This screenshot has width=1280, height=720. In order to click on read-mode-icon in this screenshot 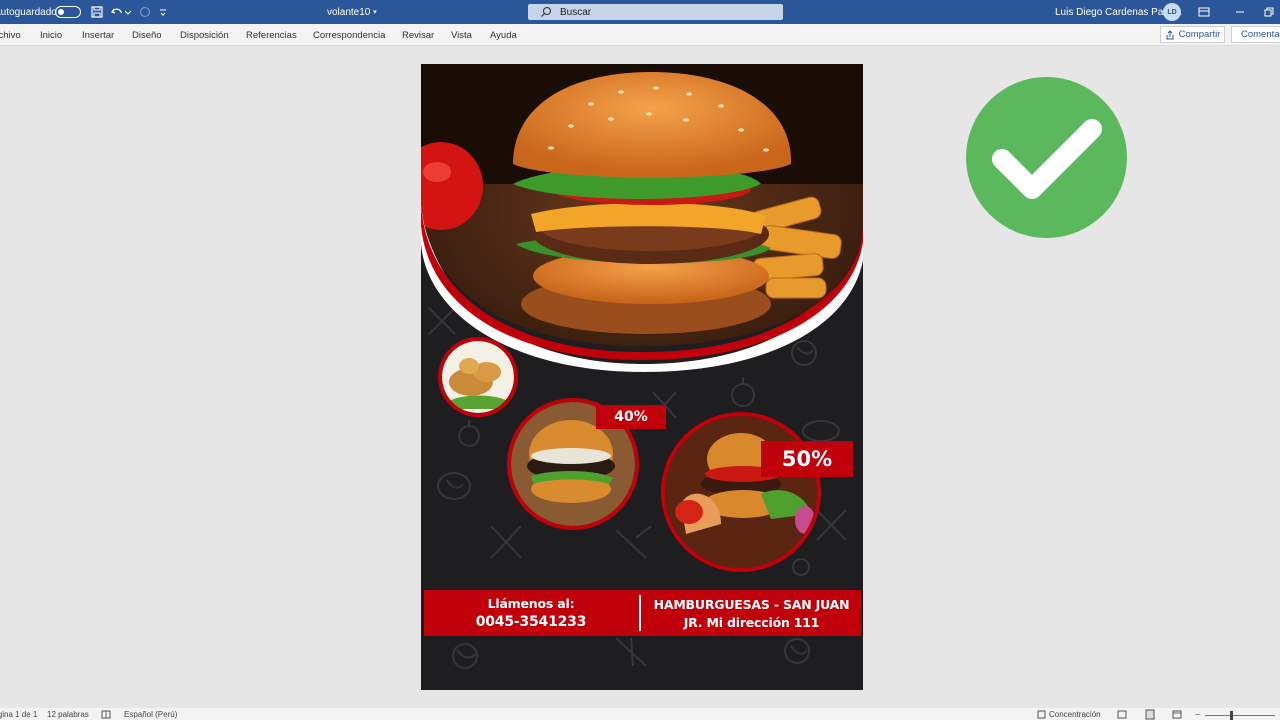, I will do `click(1122, 714)`.